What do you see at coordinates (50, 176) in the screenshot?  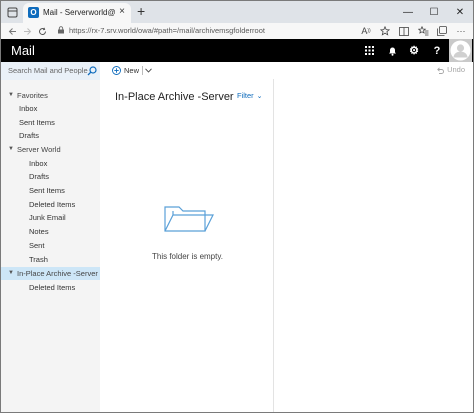 I see `account-folder-drafts: Drafts` at bounding box center [50, 176].